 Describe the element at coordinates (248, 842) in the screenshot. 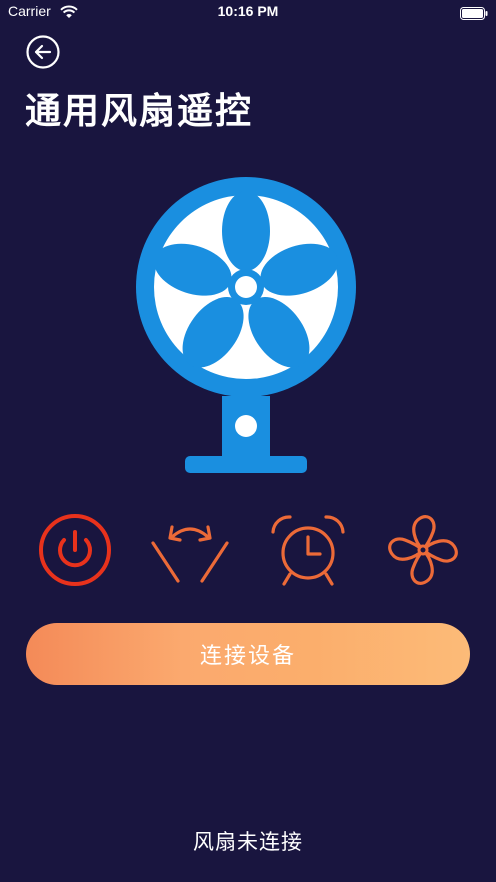

I see `connection-status-label: 风扇未连接` at that location.